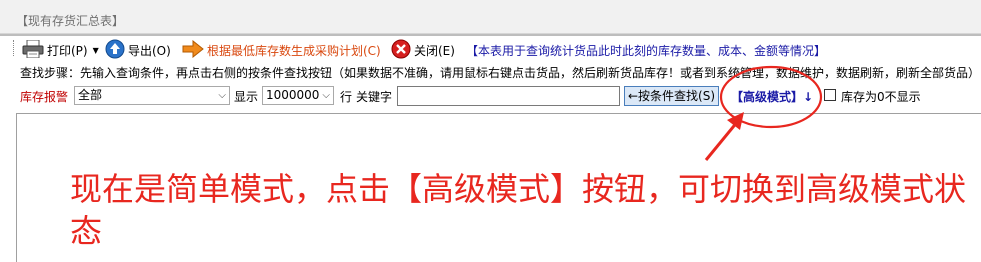 This screenshot has height=262, width=981. Describe the element at coordinates (152, 95) in the screenshot. I see `stock-alert-select: 全部 ⌵` at that location.